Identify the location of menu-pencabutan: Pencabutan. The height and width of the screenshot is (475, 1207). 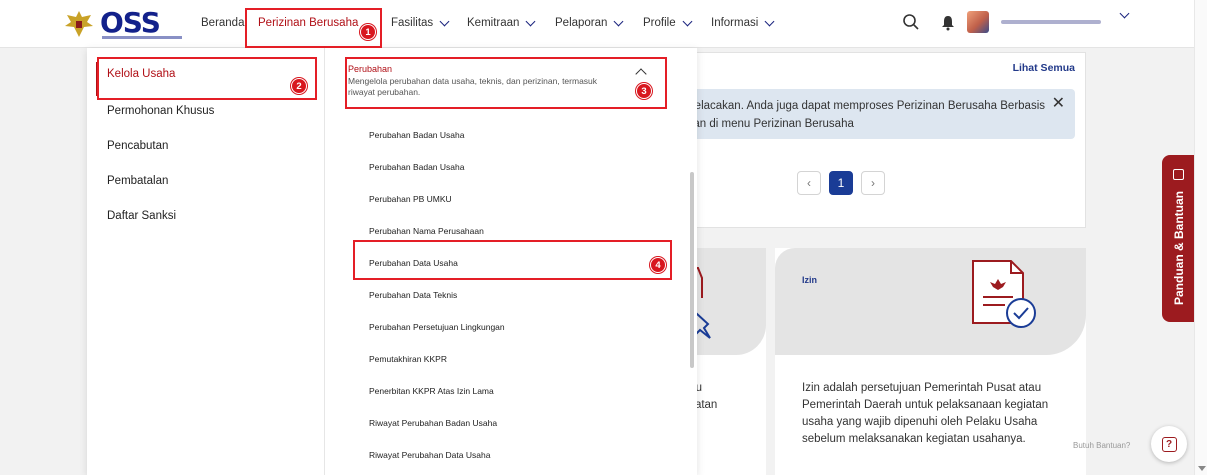
(137, 146).